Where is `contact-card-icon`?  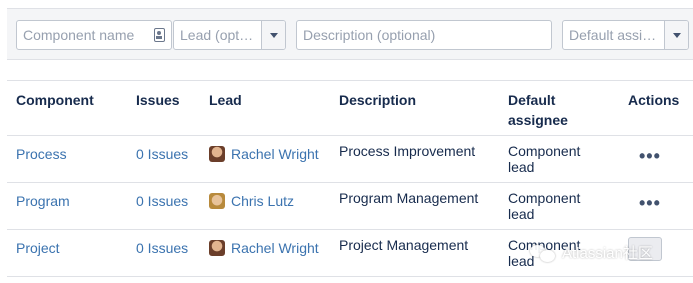 contact-card-icon is located at coordinates (159, 35).